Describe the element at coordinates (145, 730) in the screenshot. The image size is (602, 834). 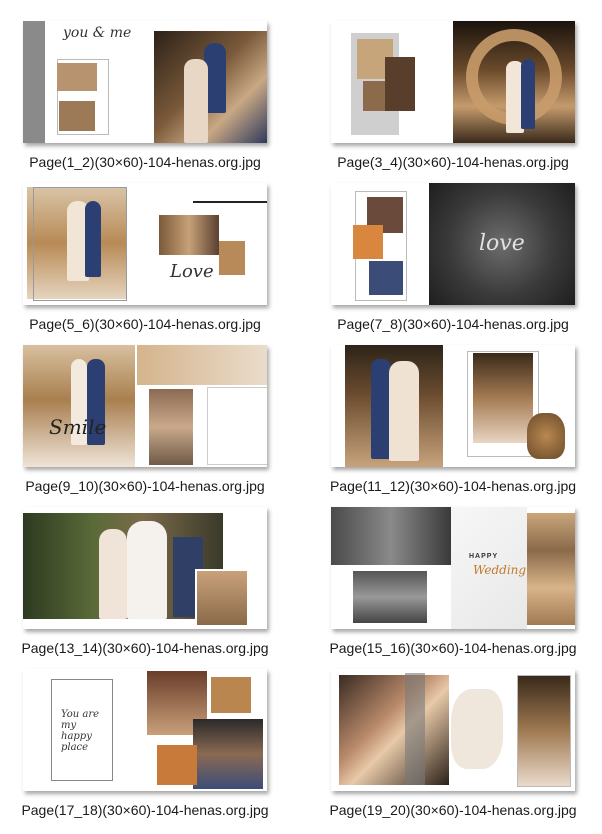
I see `thumbnail-image: You are my happy place` at that location.